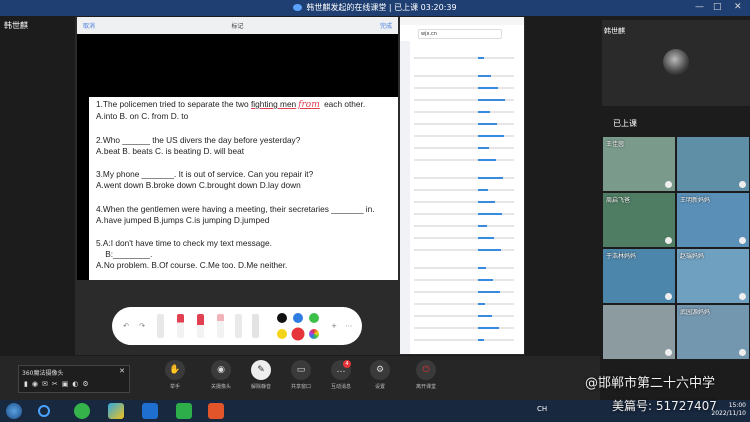 Image resolution: width=750 pixels, height=422 pixels. What do you see at coordinates (180, 326) in the screenshot?
I see `marker-tool` at bounding box center [180, 326].